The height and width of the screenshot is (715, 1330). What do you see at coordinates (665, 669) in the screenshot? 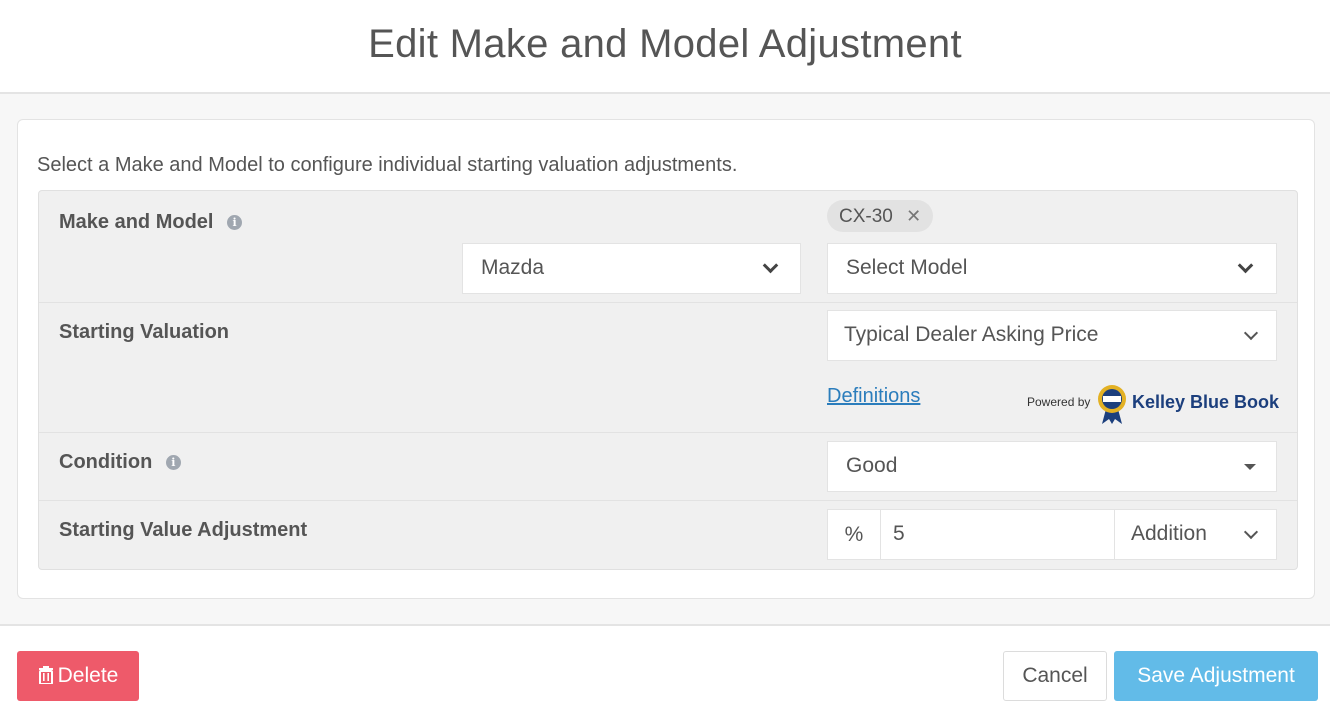
I see `modal-footer: Delete Cancel Save Adjustment` at bounding box center [665, 669].